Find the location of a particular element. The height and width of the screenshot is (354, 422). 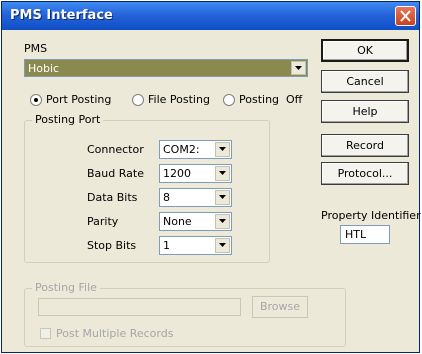

radio-selected-dot is located at coordinates (36, 100).